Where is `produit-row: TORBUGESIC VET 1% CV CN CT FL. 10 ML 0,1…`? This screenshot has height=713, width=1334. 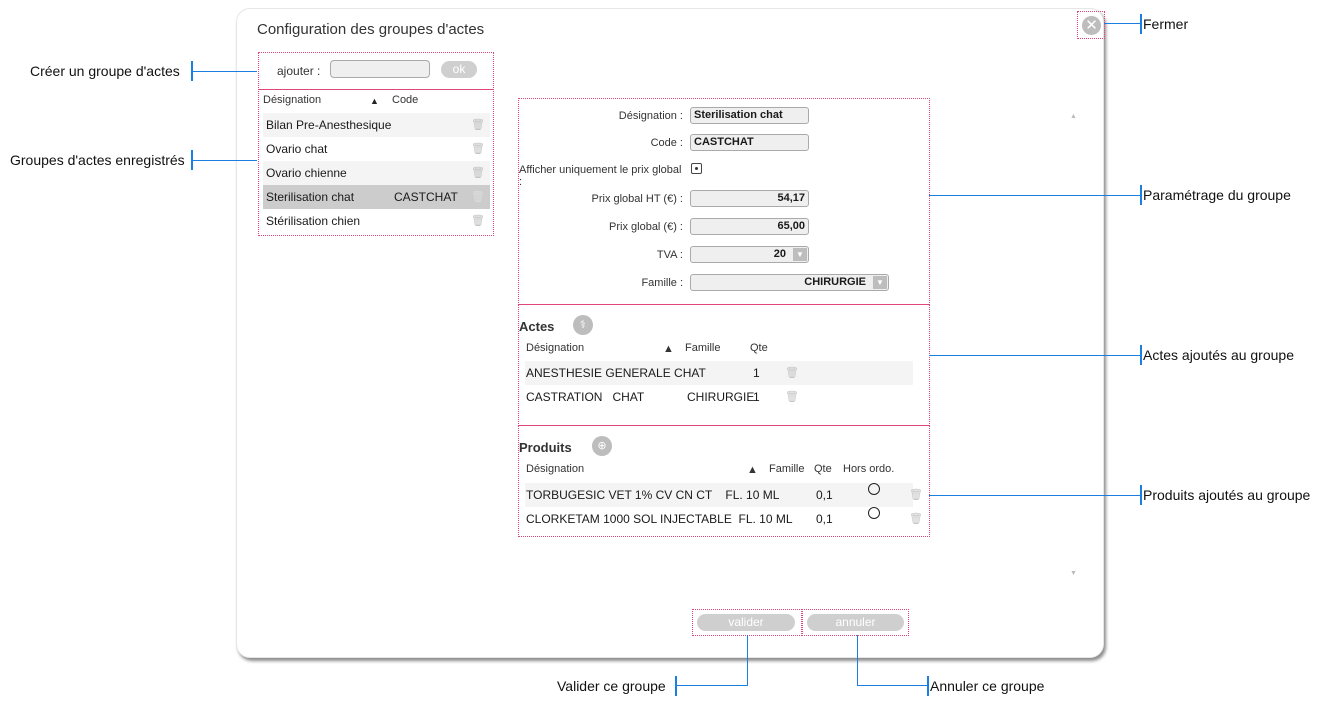
produit-row: TORBUGESIC VET 1% CV CN CT FL. 10 ML 0,1… is located at coordinates (724, 495).